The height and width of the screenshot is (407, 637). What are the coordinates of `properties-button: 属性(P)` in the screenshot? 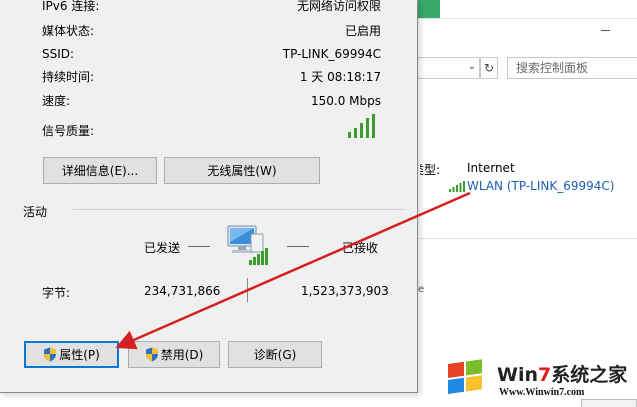 It's located at (71, 354).